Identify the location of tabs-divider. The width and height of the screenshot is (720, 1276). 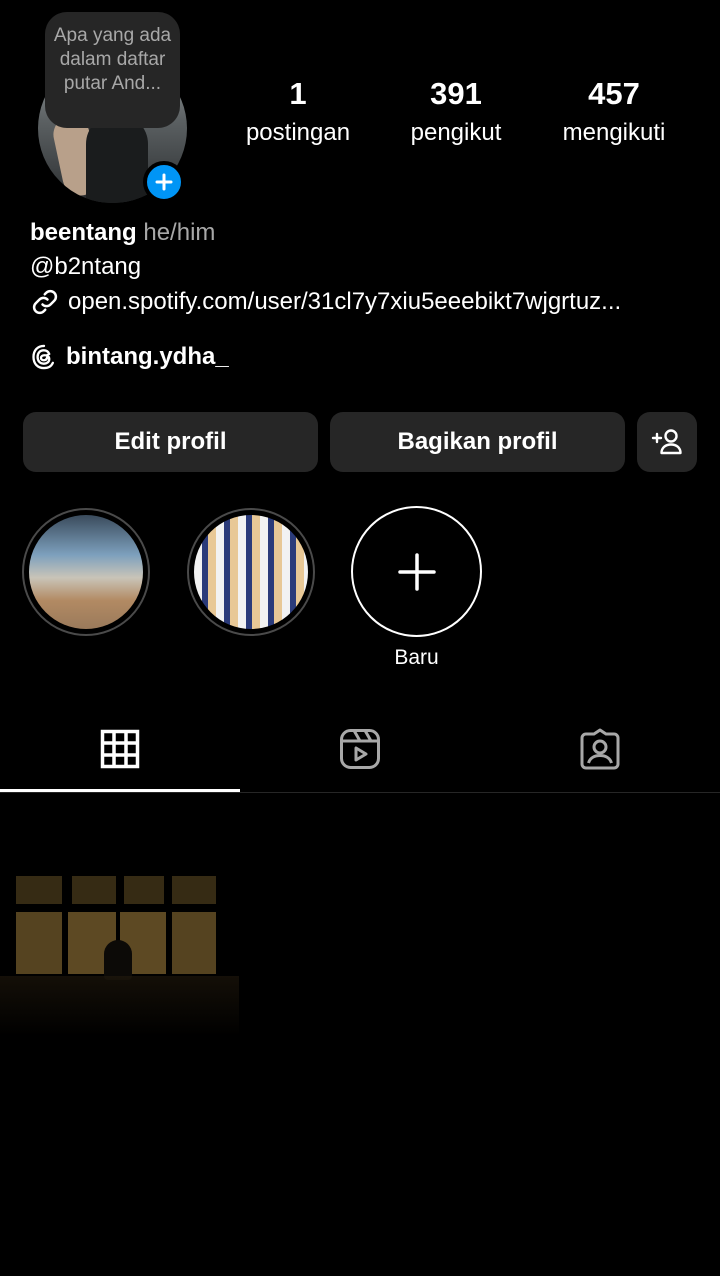
(360, 792).